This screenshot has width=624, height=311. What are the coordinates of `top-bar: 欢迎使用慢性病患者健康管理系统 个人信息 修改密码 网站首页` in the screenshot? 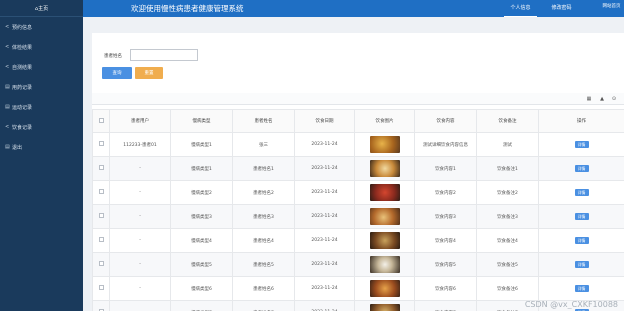 It's located at (353, 8).